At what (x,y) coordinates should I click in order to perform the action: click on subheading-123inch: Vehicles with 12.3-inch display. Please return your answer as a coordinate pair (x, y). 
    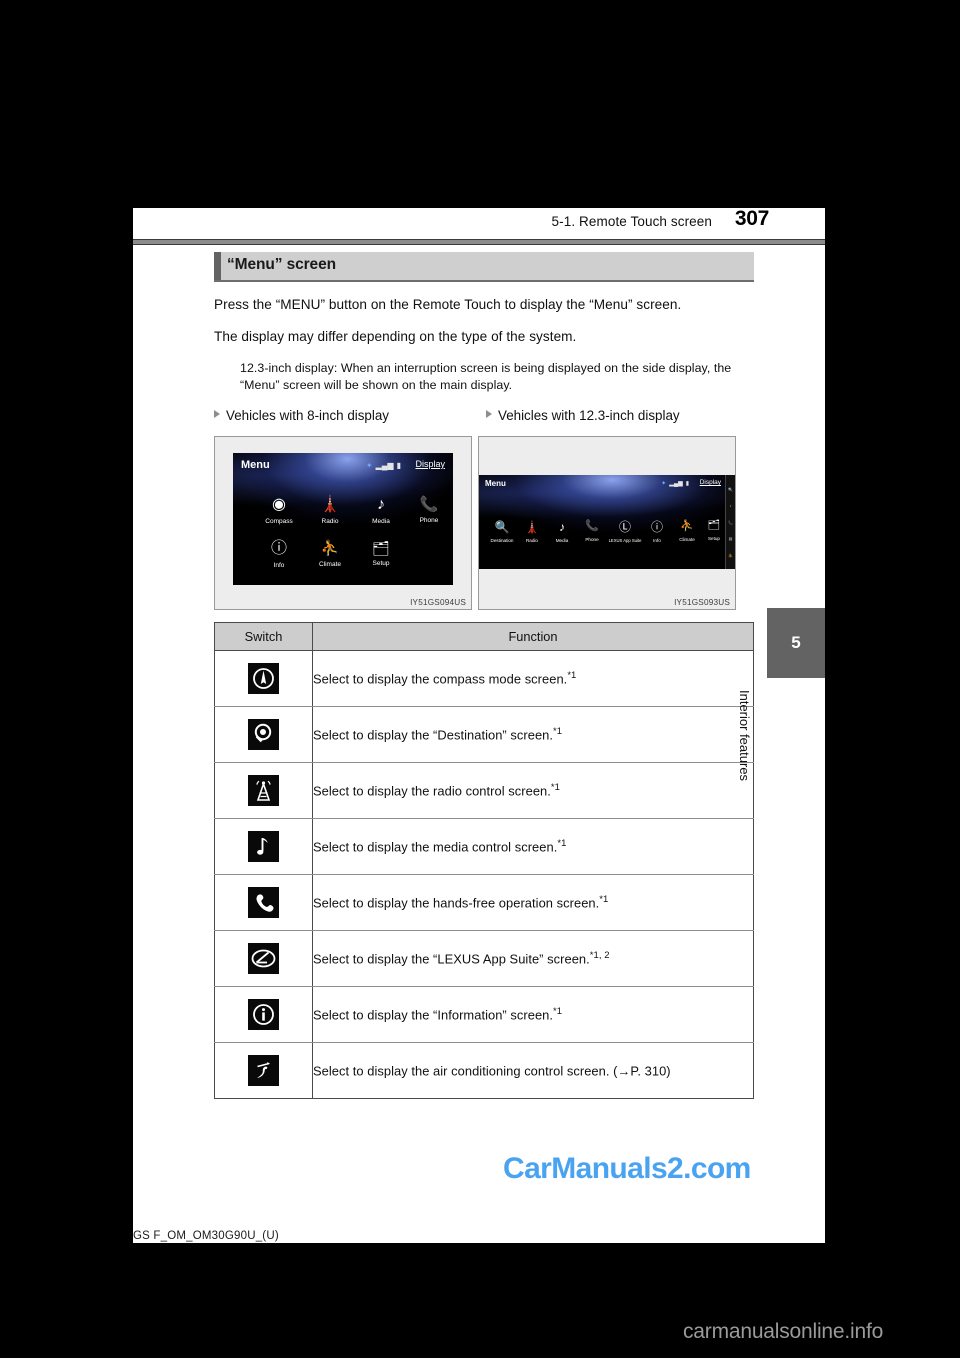
    Looking at the image, I should click on (583, 415).